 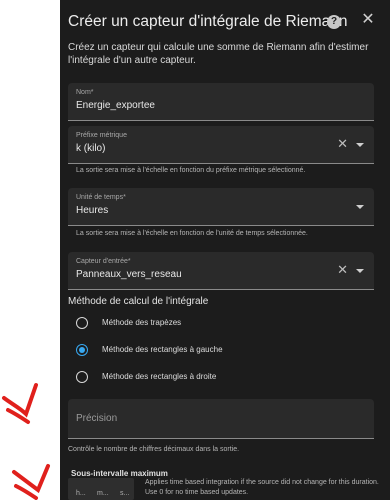 What do you see at coordinates (138, 301) in the screenshot?
I see `integration-method-title: Méthode de calcul de l'intégrale` at bounding box center [138, 301].